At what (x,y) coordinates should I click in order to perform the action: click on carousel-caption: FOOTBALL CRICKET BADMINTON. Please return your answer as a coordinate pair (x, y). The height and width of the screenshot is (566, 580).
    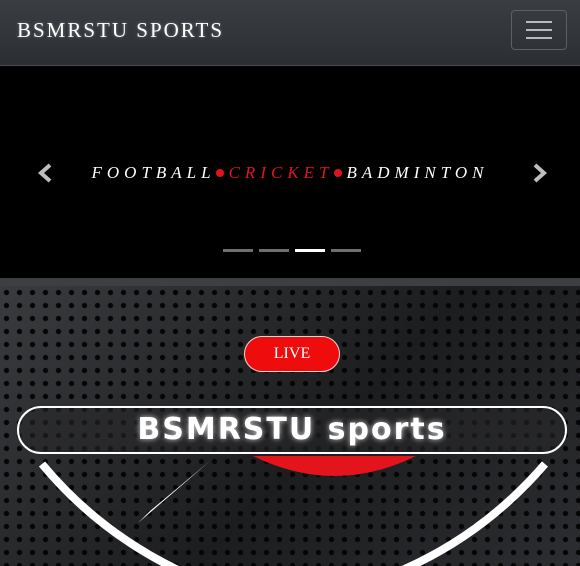
    Looking at the image, I should click on (290, 173).